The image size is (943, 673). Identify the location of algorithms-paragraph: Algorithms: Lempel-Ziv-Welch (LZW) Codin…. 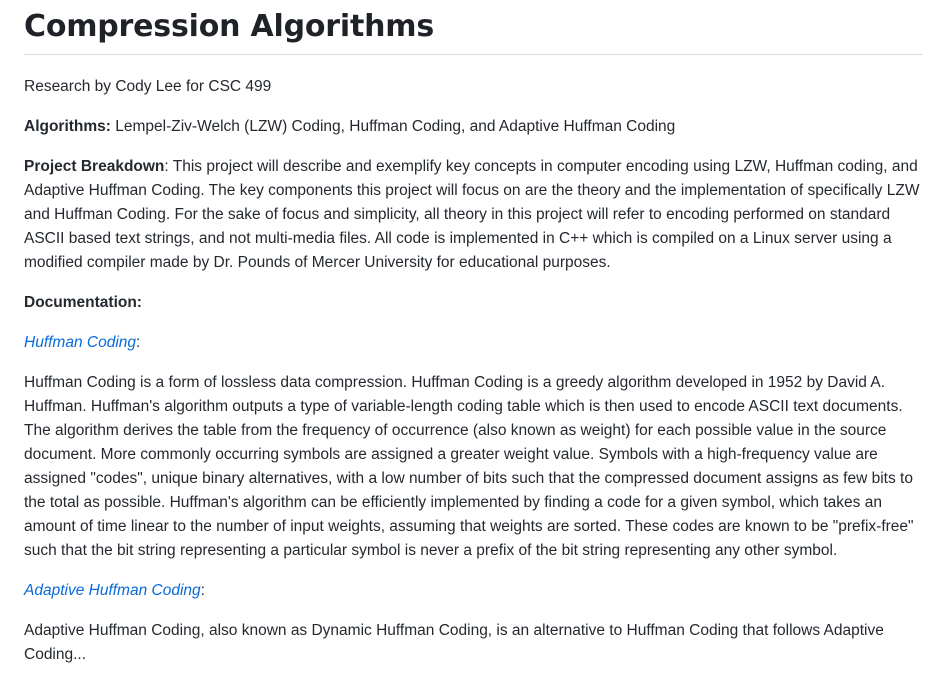
(473, 127).